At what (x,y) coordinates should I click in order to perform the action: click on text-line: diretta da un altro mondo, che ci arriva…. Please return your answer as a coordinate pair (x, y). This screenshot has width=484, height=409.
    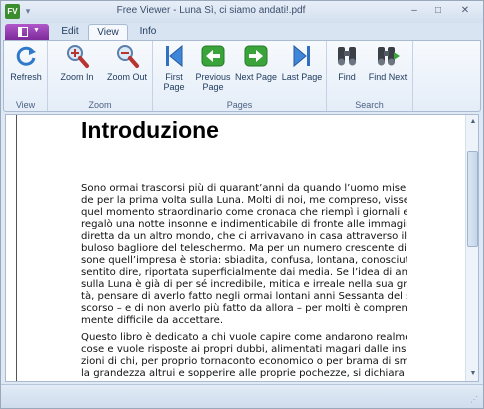
    Looking at the image, I should click on (244, 236).